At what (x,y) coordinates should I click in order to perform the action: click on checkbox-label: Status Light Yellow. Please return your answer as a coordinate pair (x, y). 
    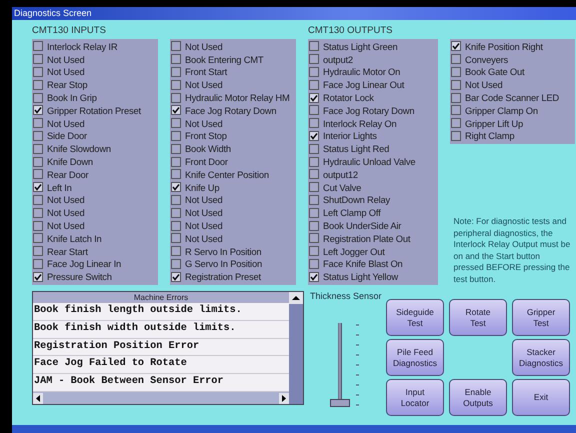
    Looking at the image, I should click on (360, 276).